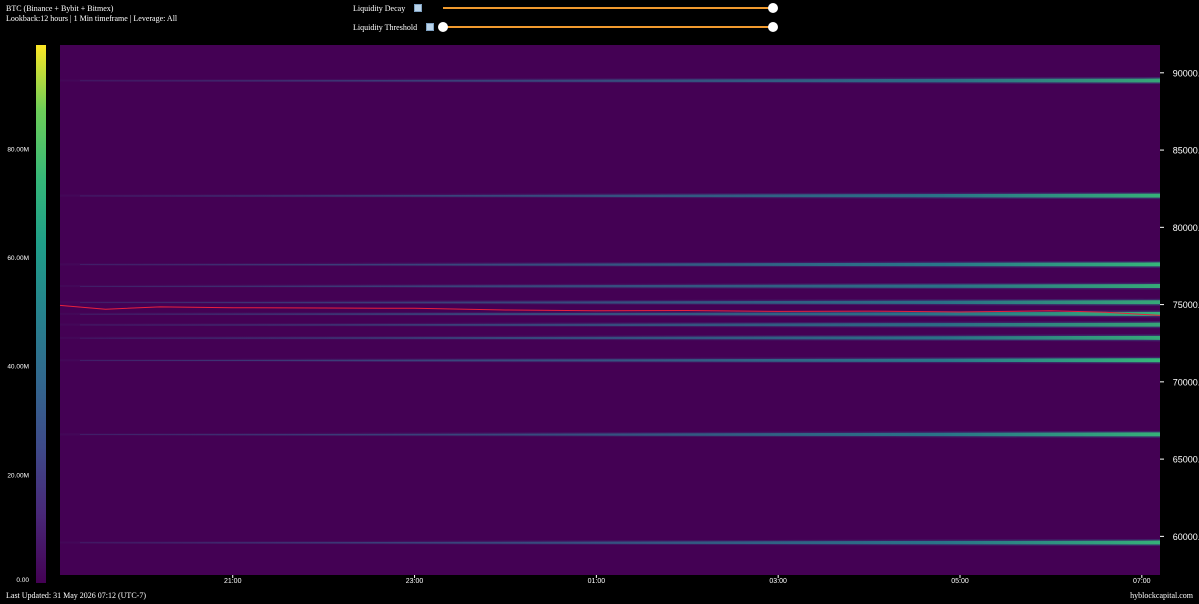 The width and height of the screenshot is (1199, 604). What do you see at coordinates (1161, 595) in the screenshot?
I see `source-link: hyblockcapital.com` at bounding box center [1161, 595].